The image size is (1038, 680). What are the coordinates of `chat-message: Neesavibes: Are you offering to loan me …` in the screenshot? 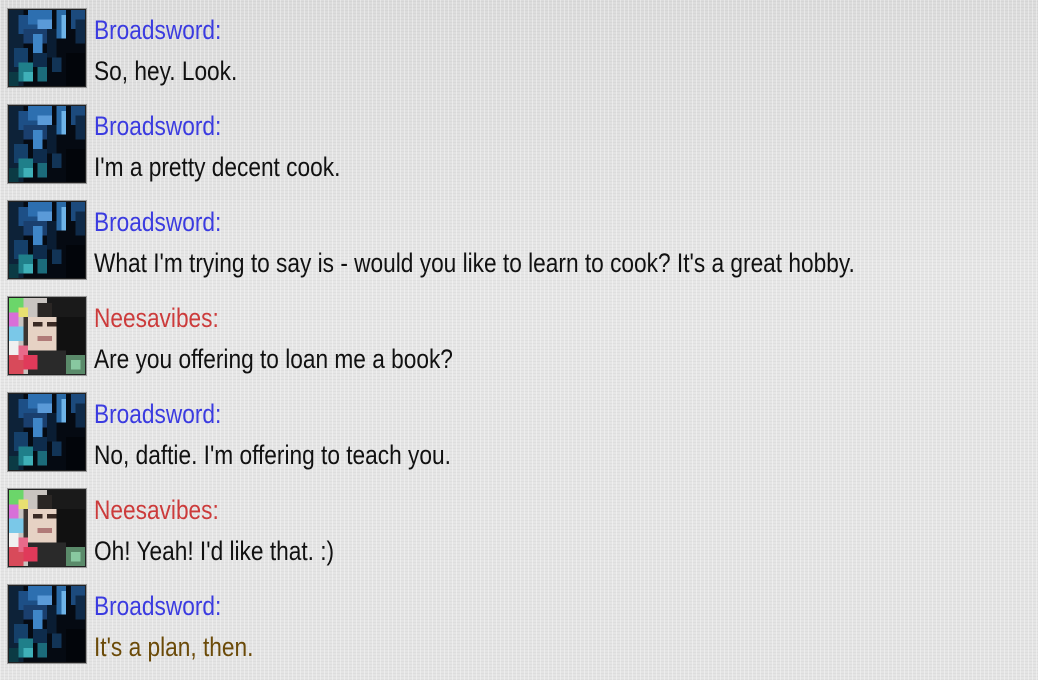 It's located at (520, 338).